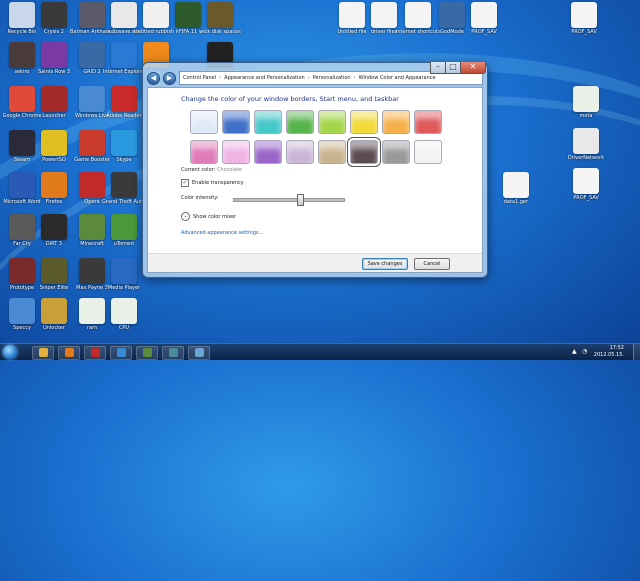 This screenshot has width=640, height=581. Describe the element at coordinates (636, 352) in the screenshot. I see `show-desktop-button` at that location.